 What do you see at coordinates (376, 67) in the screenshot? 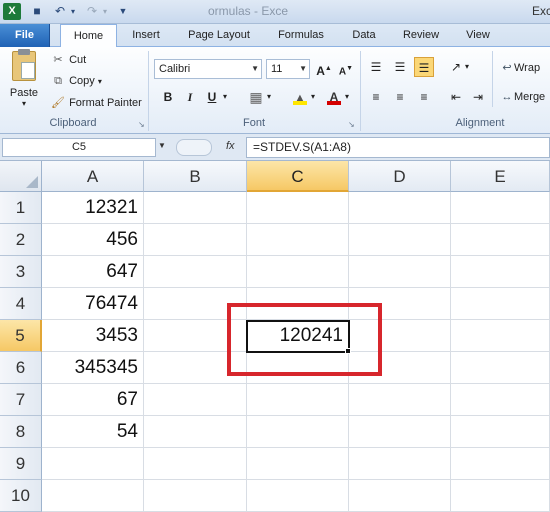
I see `align-top-icon: ☰` at bounding box center [376, 67].